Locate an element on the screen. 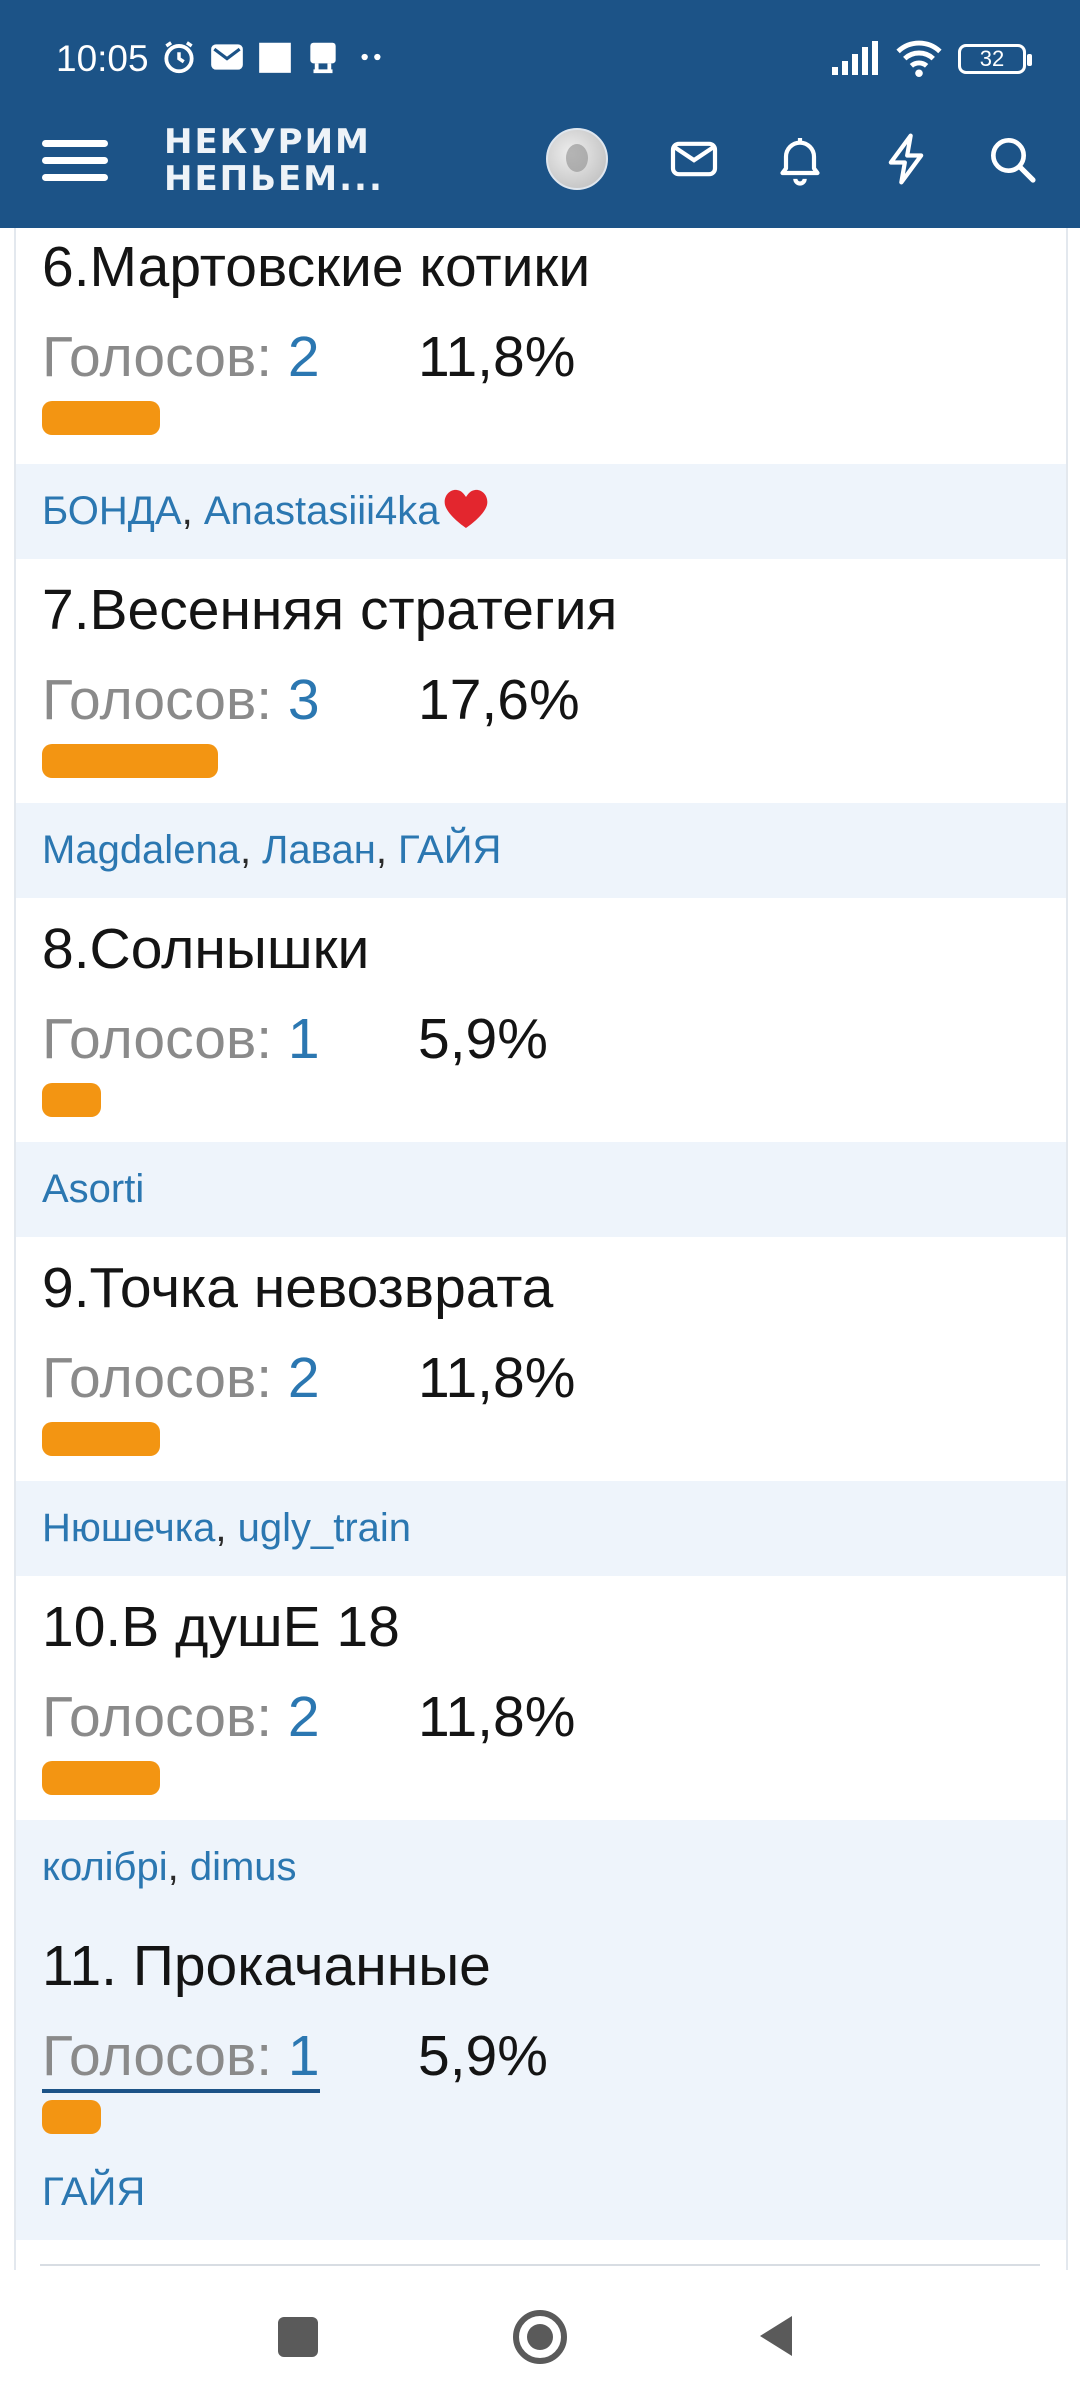  voters-list: ГАЙЯ is located at coordinates (541, 2192).